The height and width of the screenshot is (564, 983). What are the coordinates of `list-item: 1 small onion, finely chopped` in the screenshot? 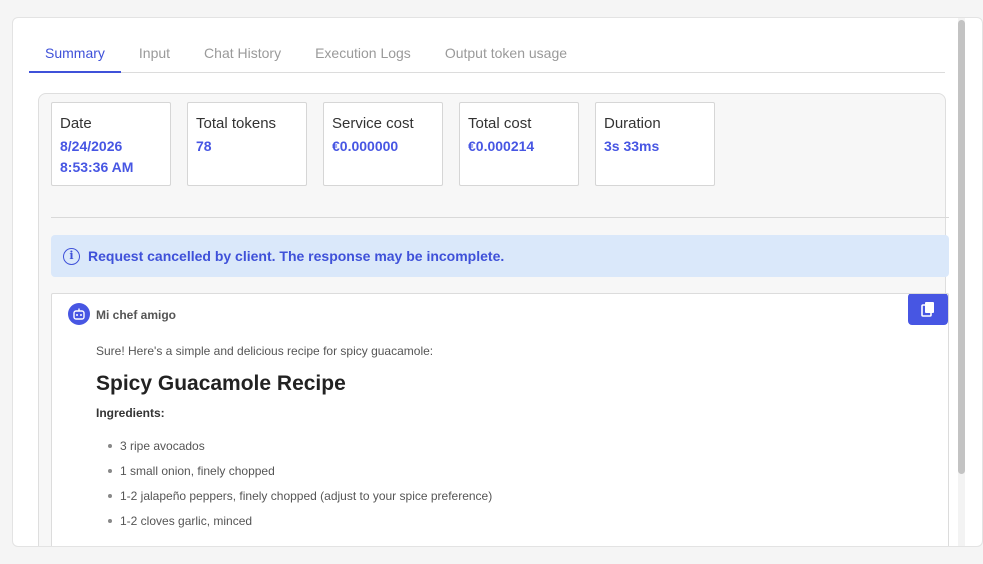 It's located at (512, 475).